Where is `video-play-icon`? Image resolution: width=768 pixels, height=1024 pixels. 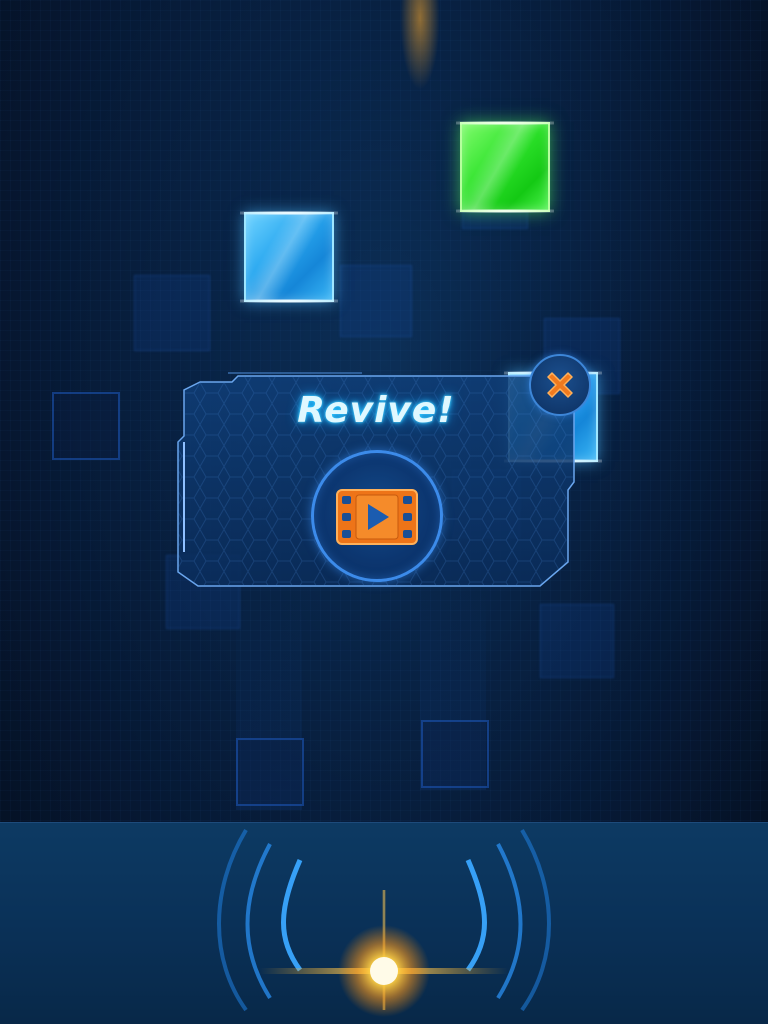 video-play-icon is located at coordinates (377, 517).